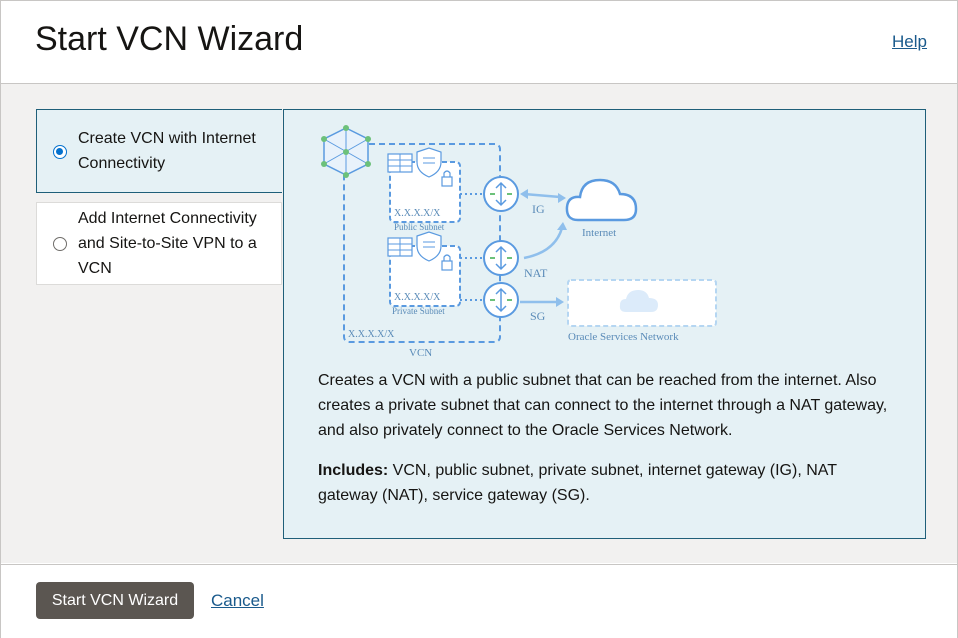 This screenshot has height=638, width=958. What do you see at coordinates (479, 42) in the screenshot?
I see `dialog-header: Start VCN Wizard Help` at bounding box center [479, 42].